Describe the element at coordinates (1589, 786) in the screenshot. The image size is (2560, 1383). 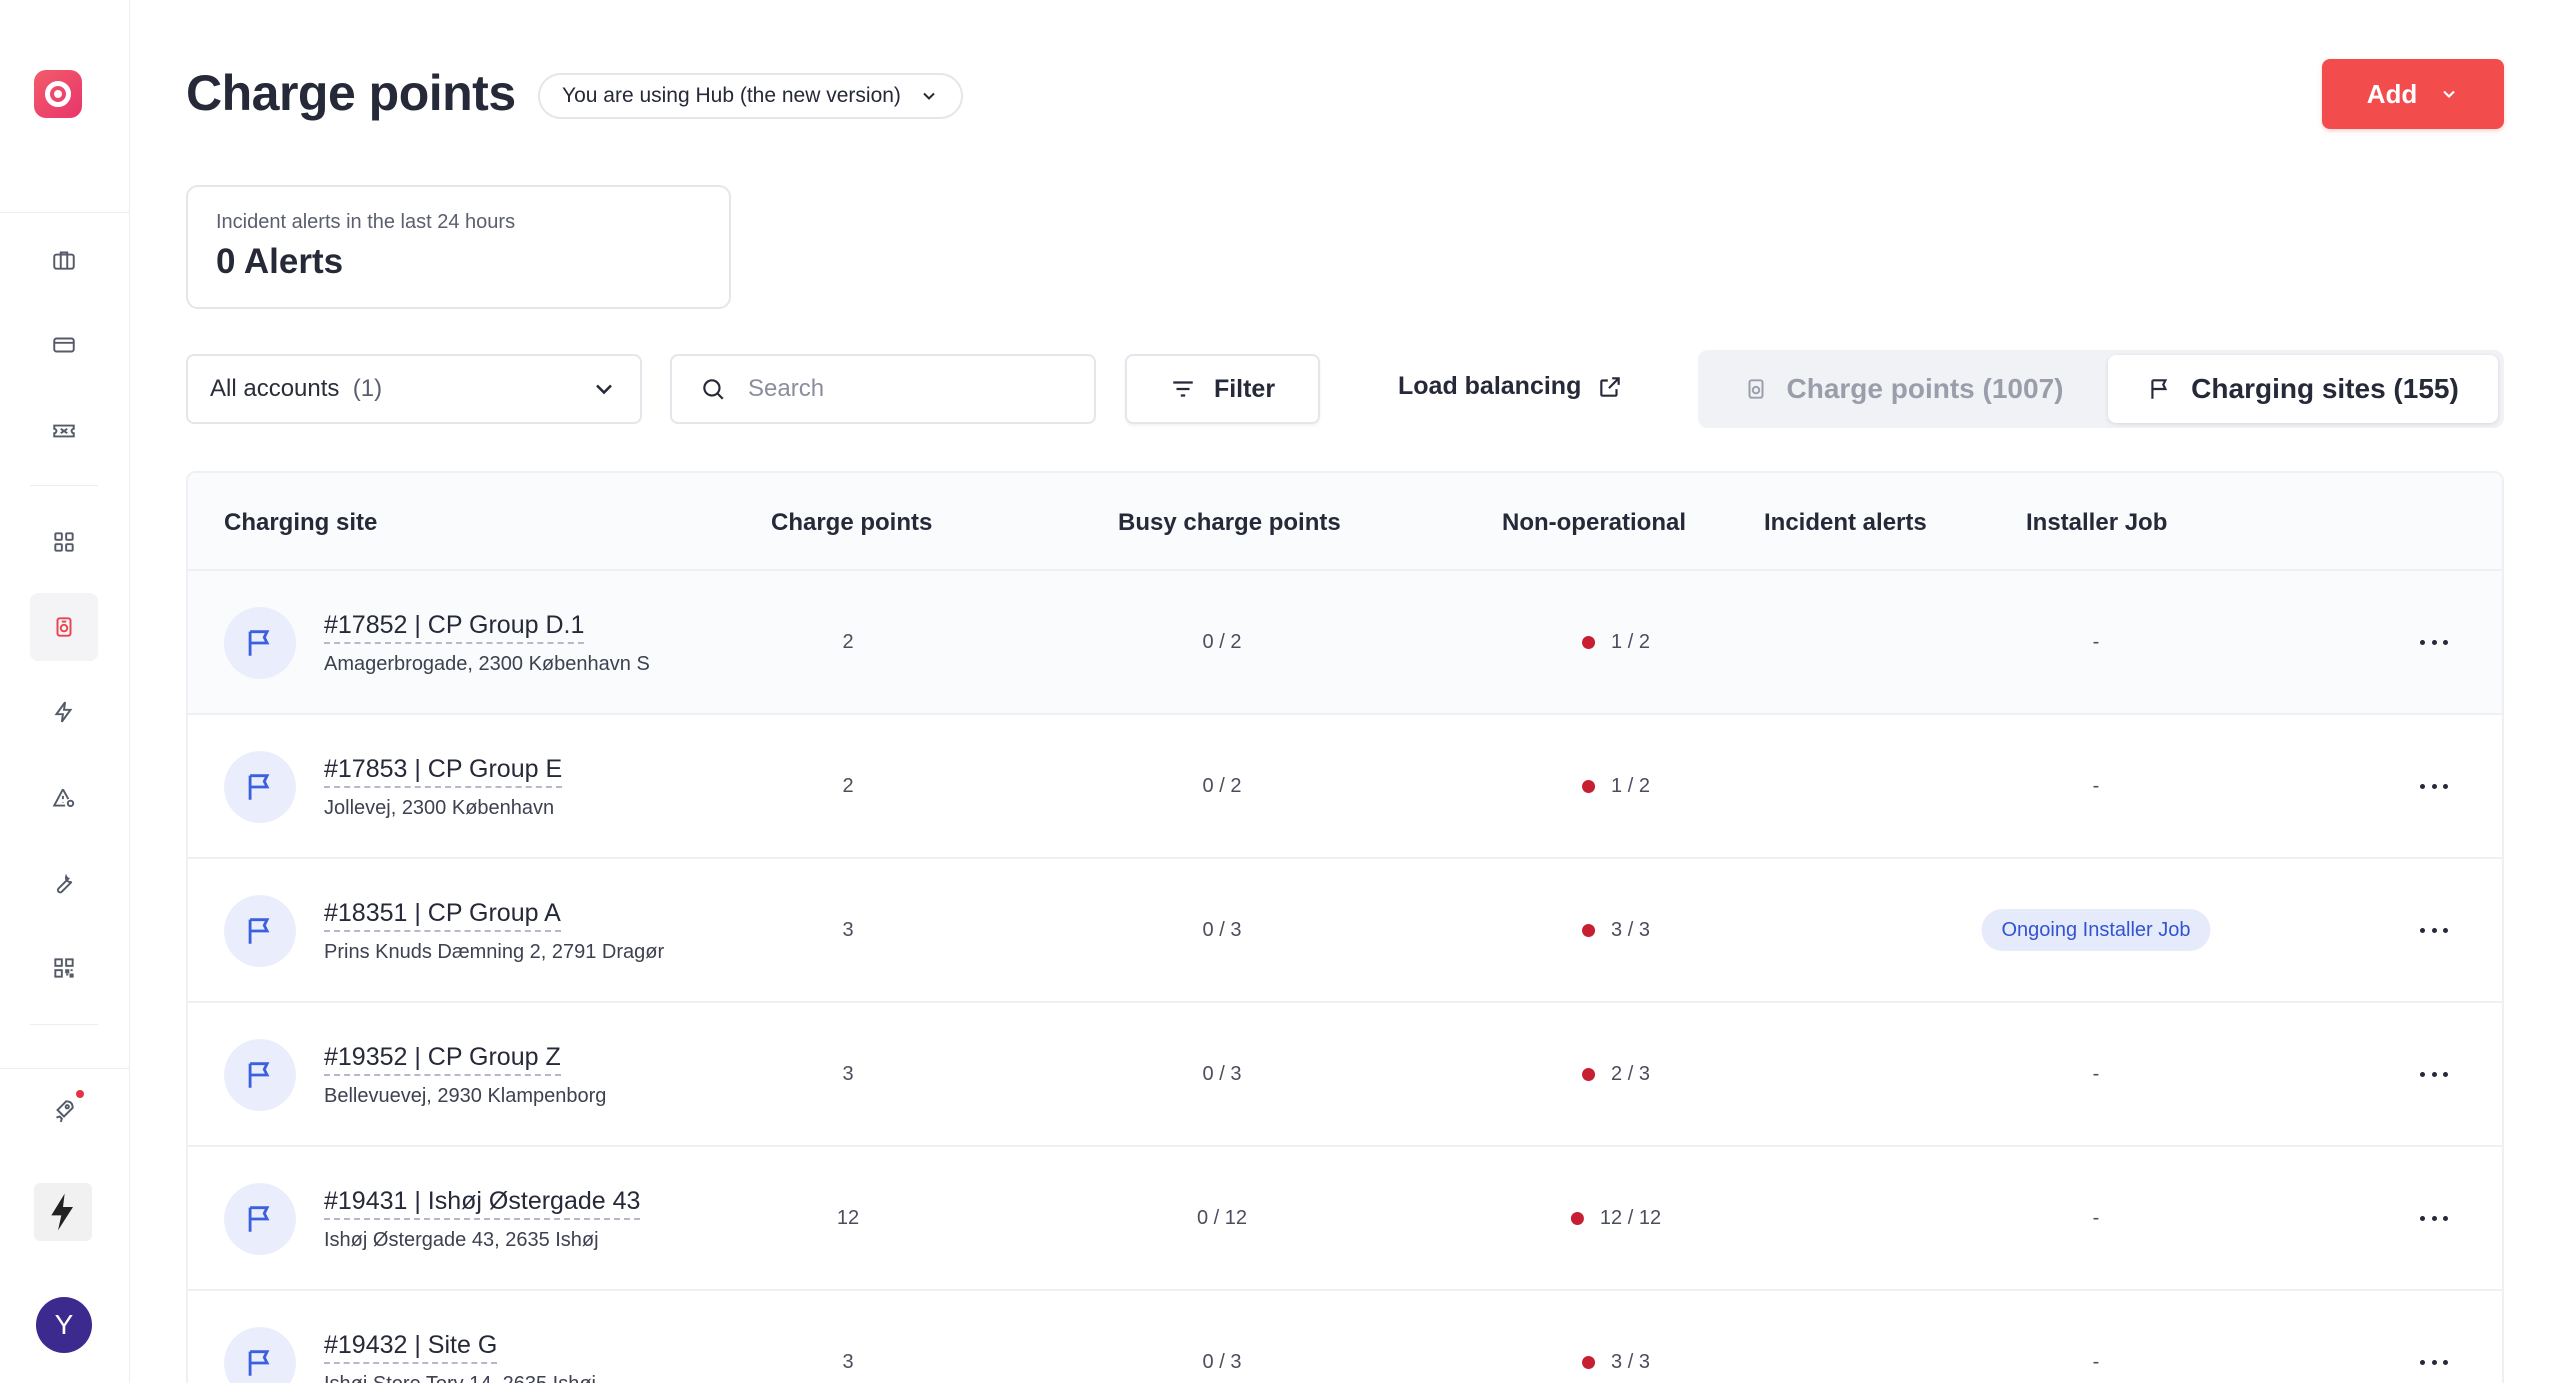
I see `status-dot` at that location.